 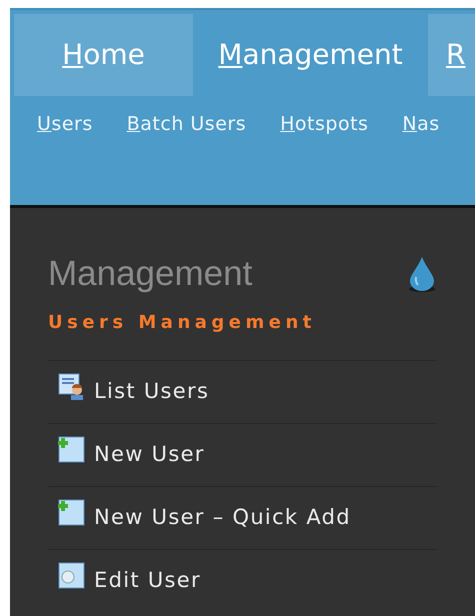 I want to click on subnav-link: Users, so click(x=65, y=124).